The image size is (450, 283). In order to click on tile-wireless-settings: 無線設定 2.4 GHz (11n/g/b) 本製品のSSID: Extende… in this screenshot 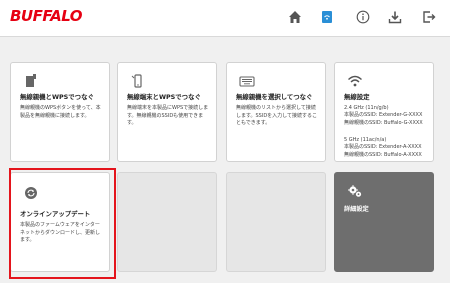, I will do `click(384, 112)`.